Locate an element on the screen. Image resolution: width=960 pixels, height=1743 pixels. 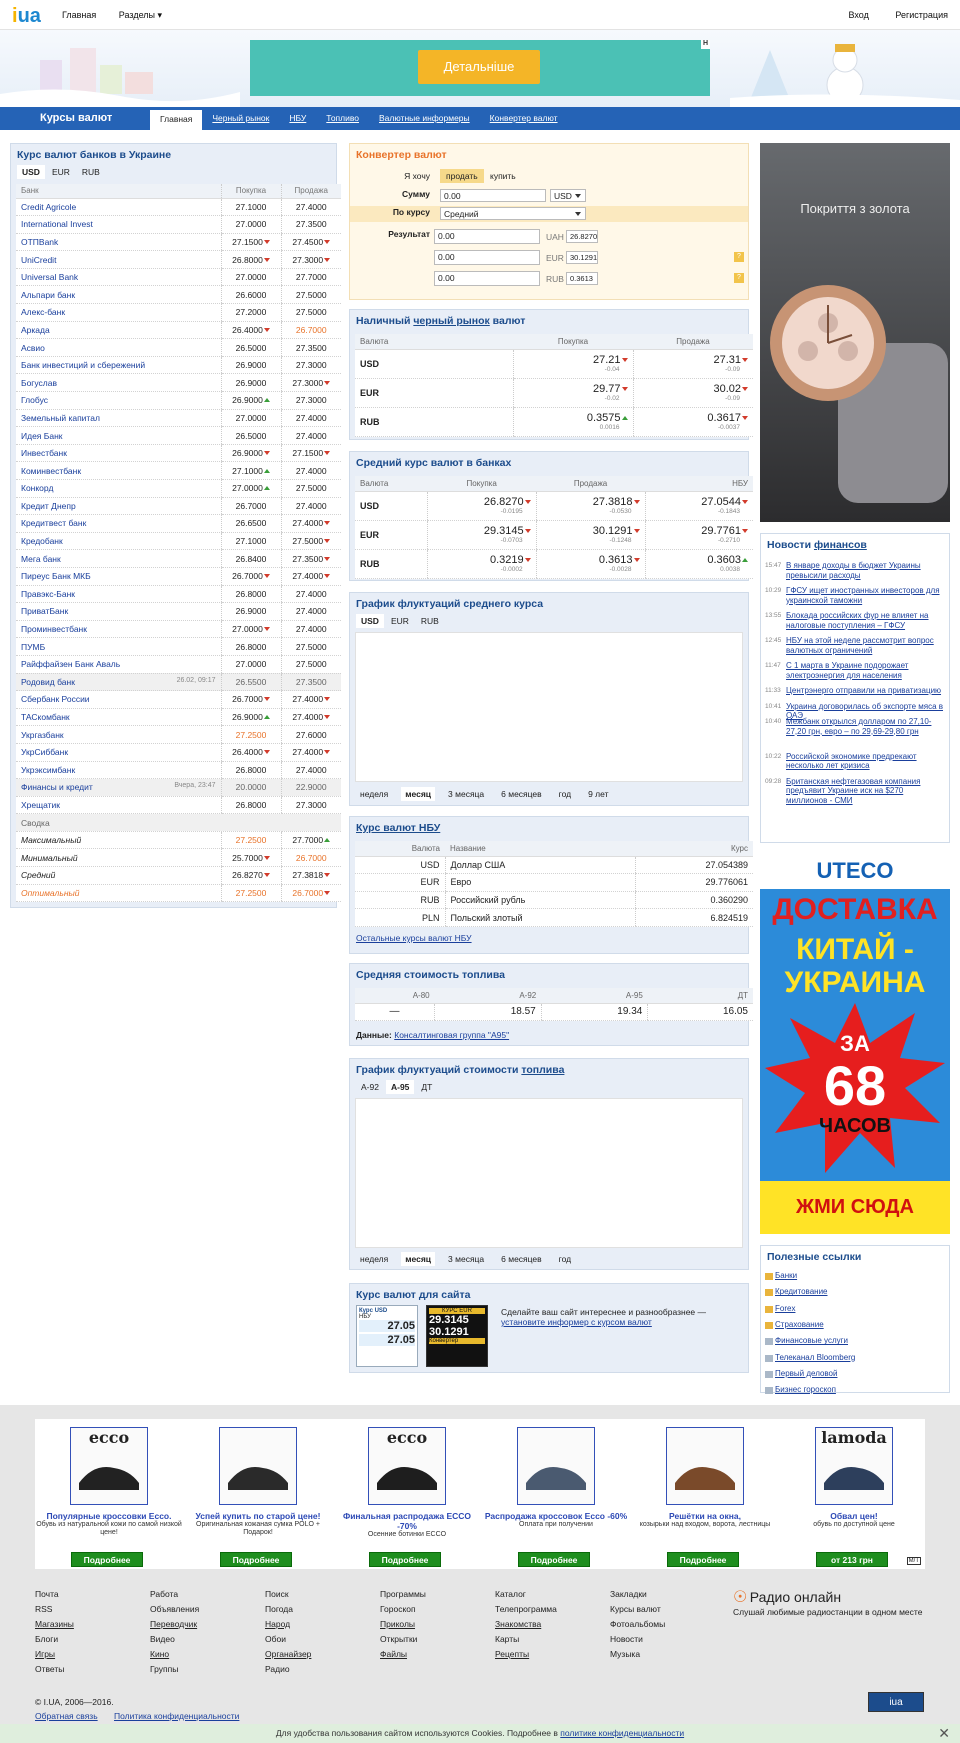
footer-link: Группы is located at coordinates (174, 1669).